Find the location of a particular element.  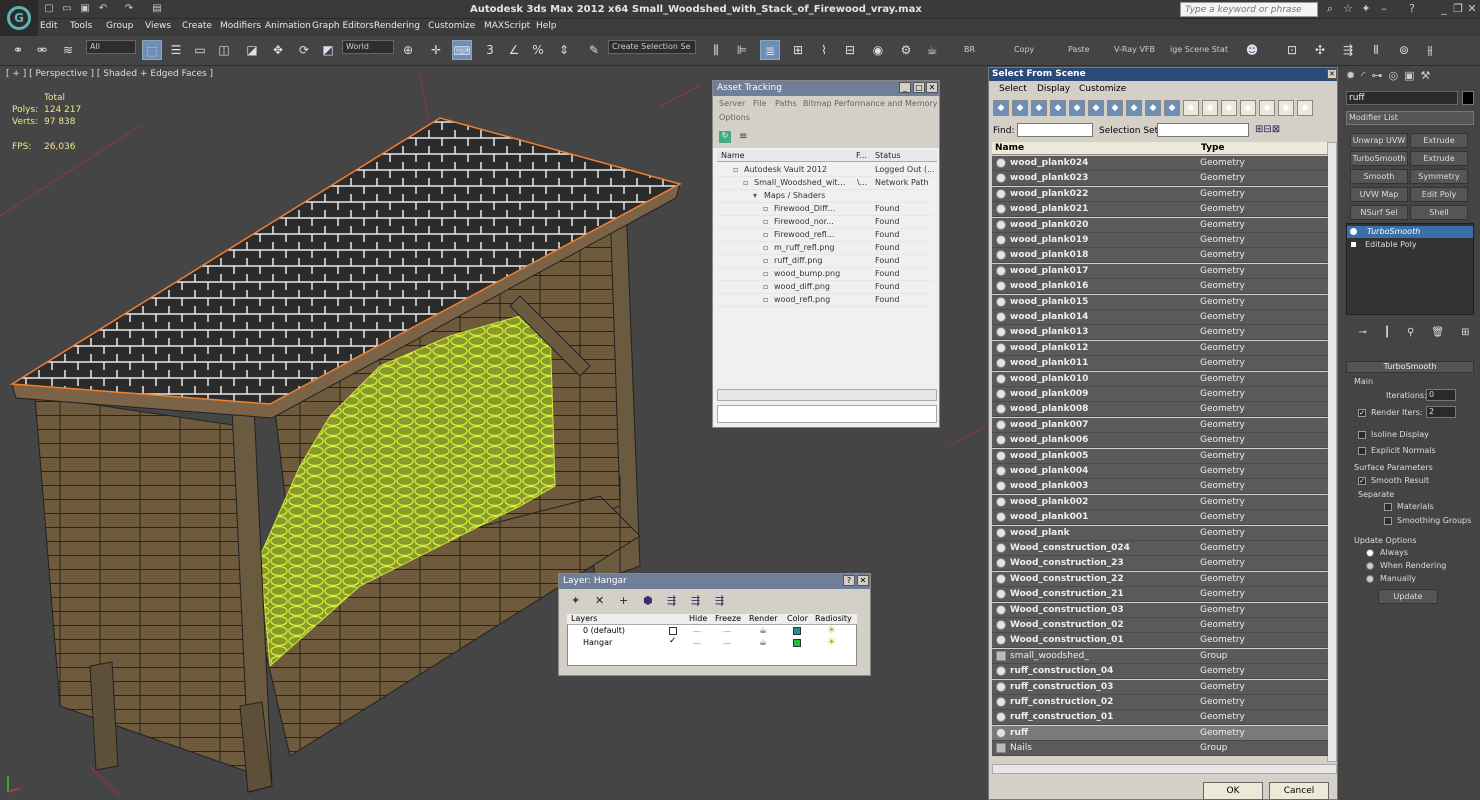

layer-col-render: Render is located at coordinates (763, 618).